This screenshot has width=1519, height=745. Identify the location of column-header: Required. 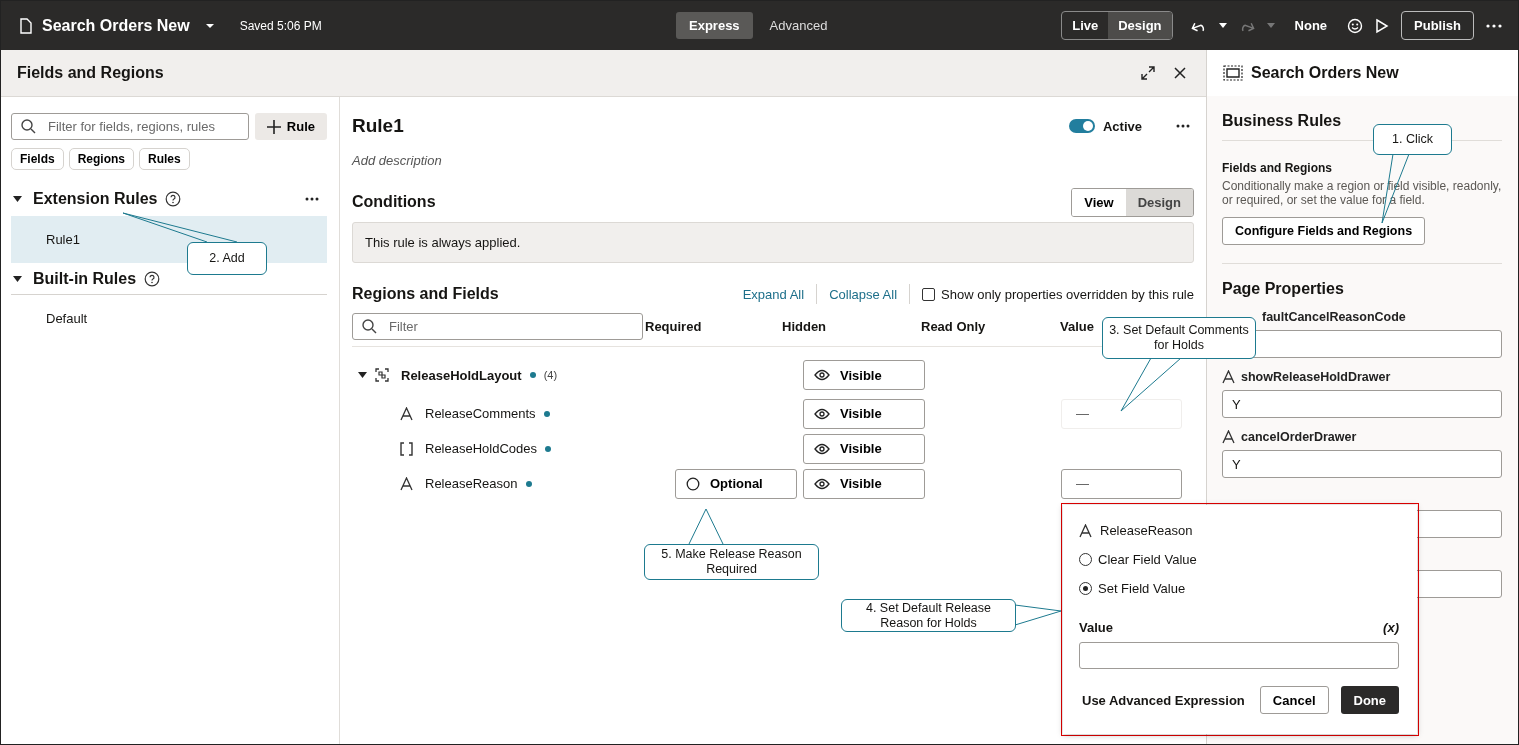
(673, 326).